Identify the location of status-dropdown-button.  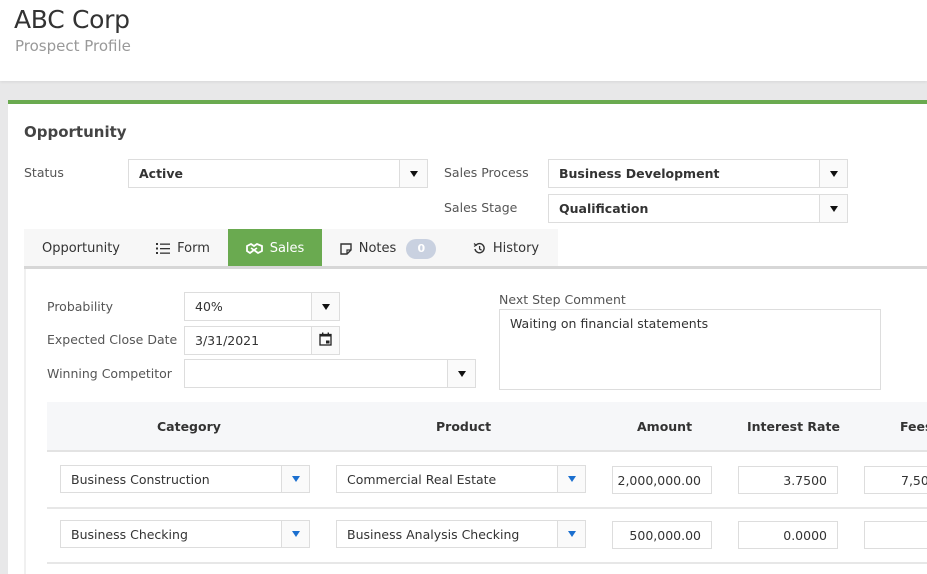
(413, 173).